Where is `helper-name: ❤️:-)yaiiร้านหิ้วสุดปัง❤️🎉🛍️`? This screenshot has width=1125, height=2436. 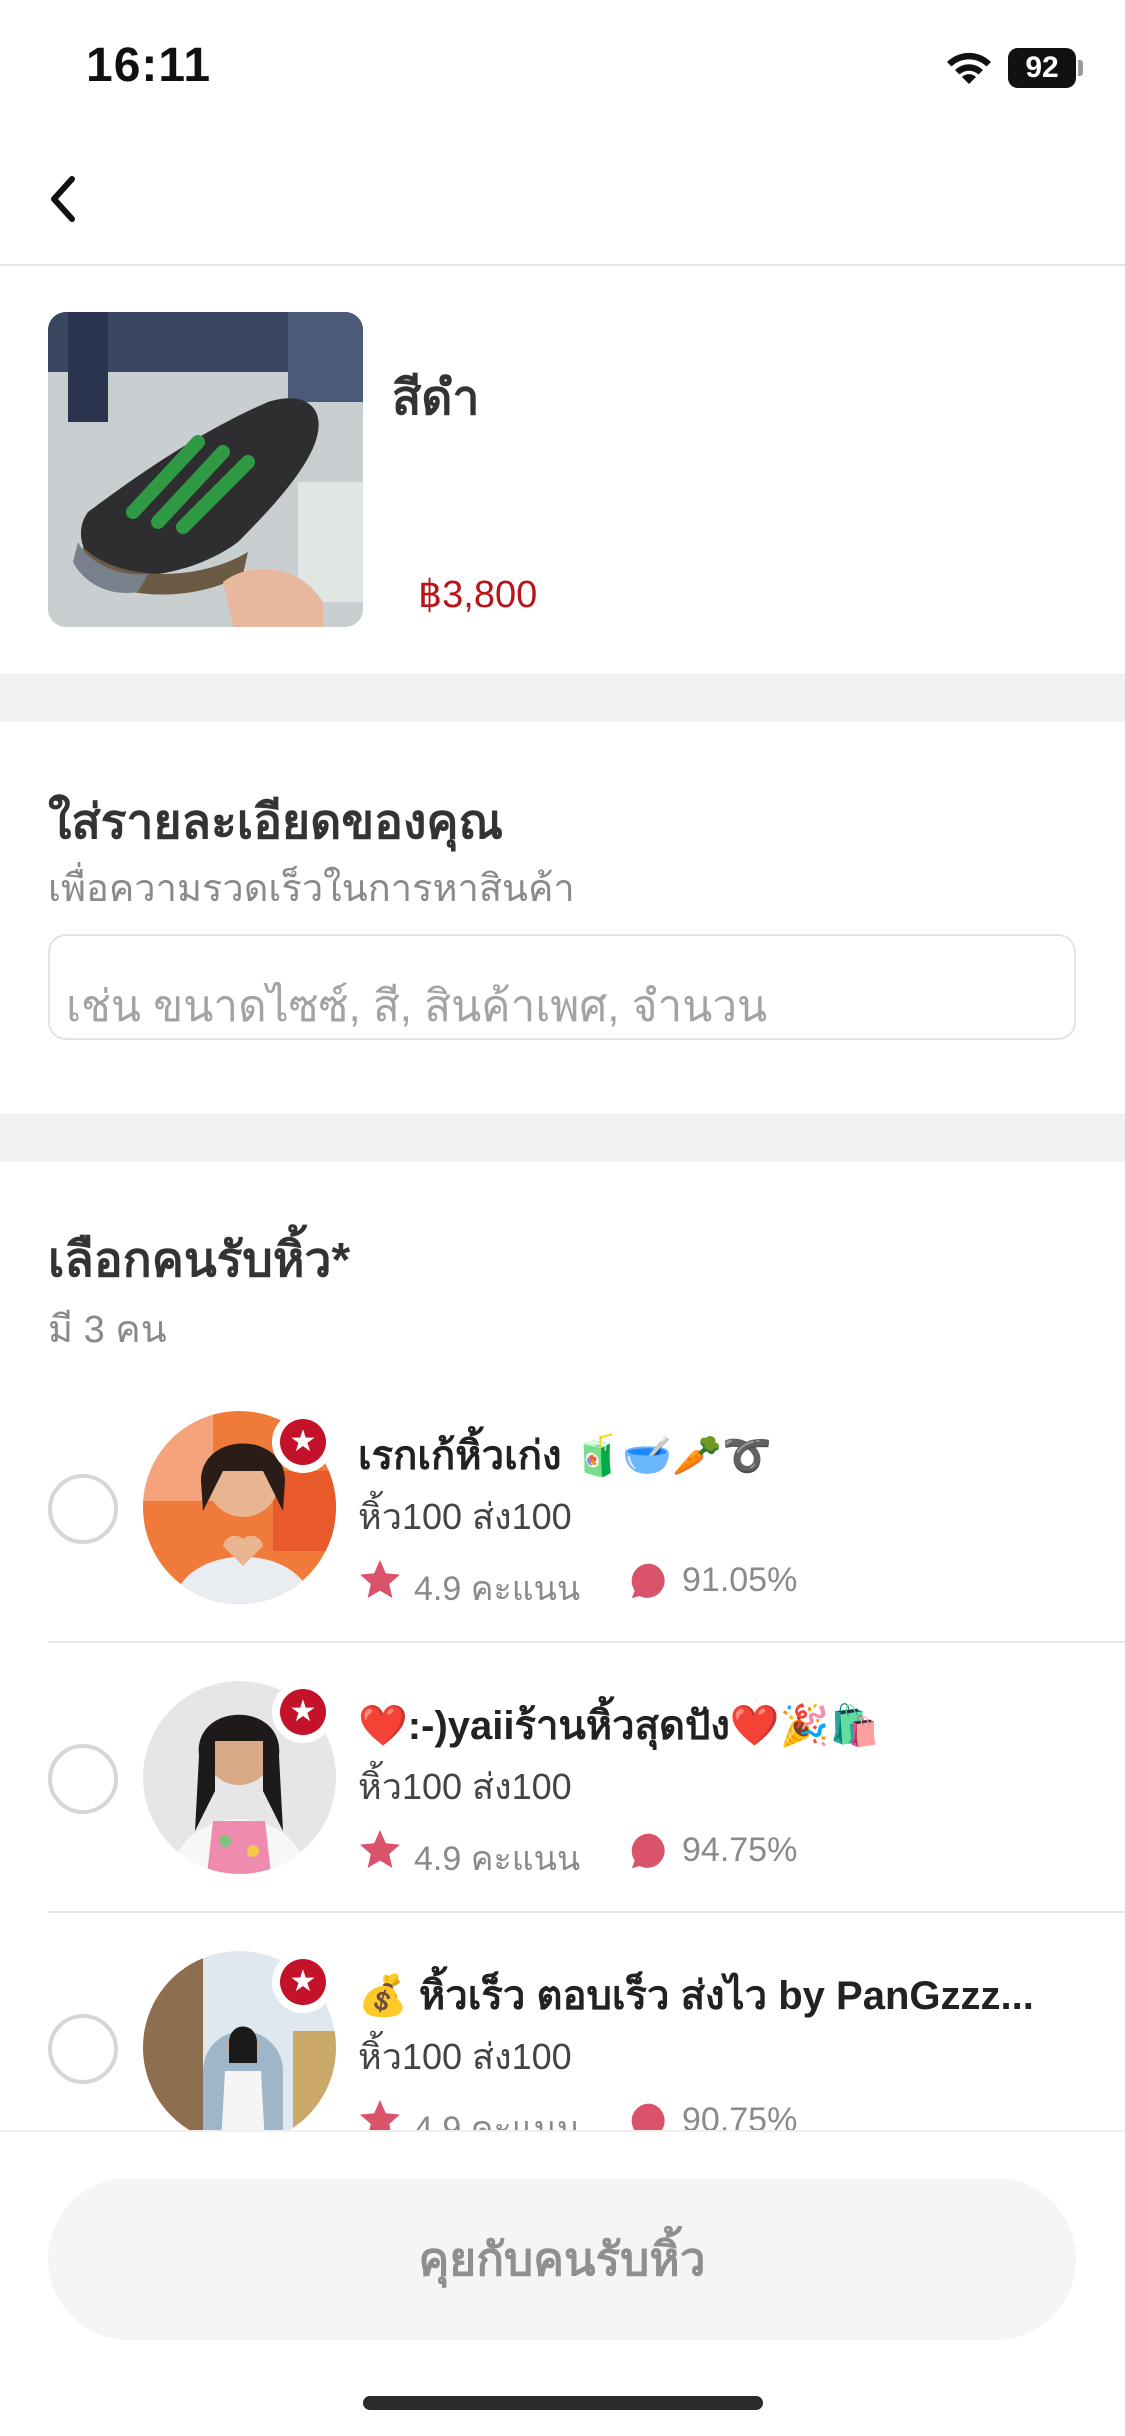 helper-name: ❤️:-)yaiiร้านหิ้วสุดปัง❤️🎉🛍️ is located at coordinates (619, 1726).